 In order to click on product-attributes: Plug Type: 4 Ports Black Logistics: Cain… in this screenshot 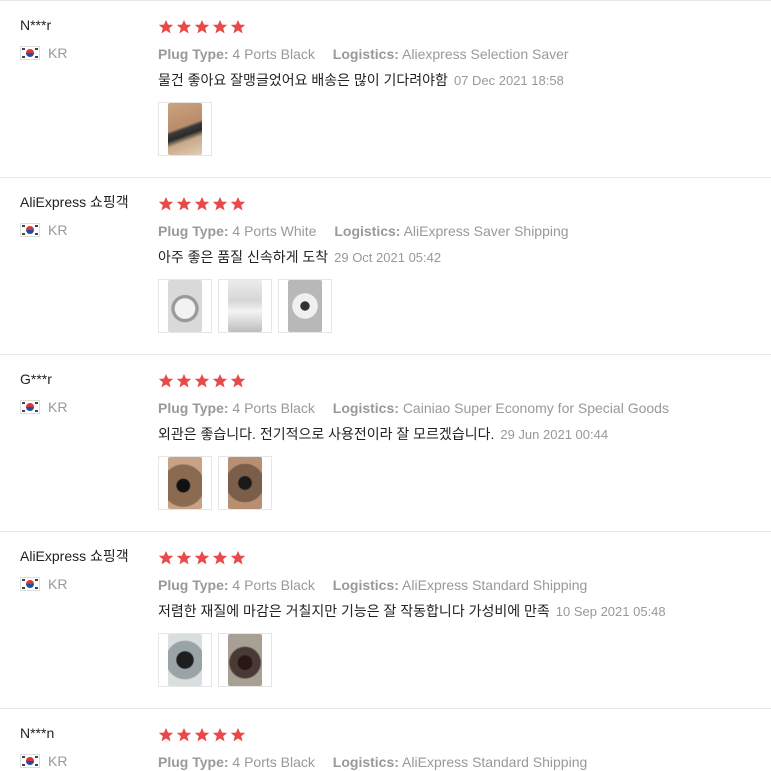, I will do `click(458, 408)`.